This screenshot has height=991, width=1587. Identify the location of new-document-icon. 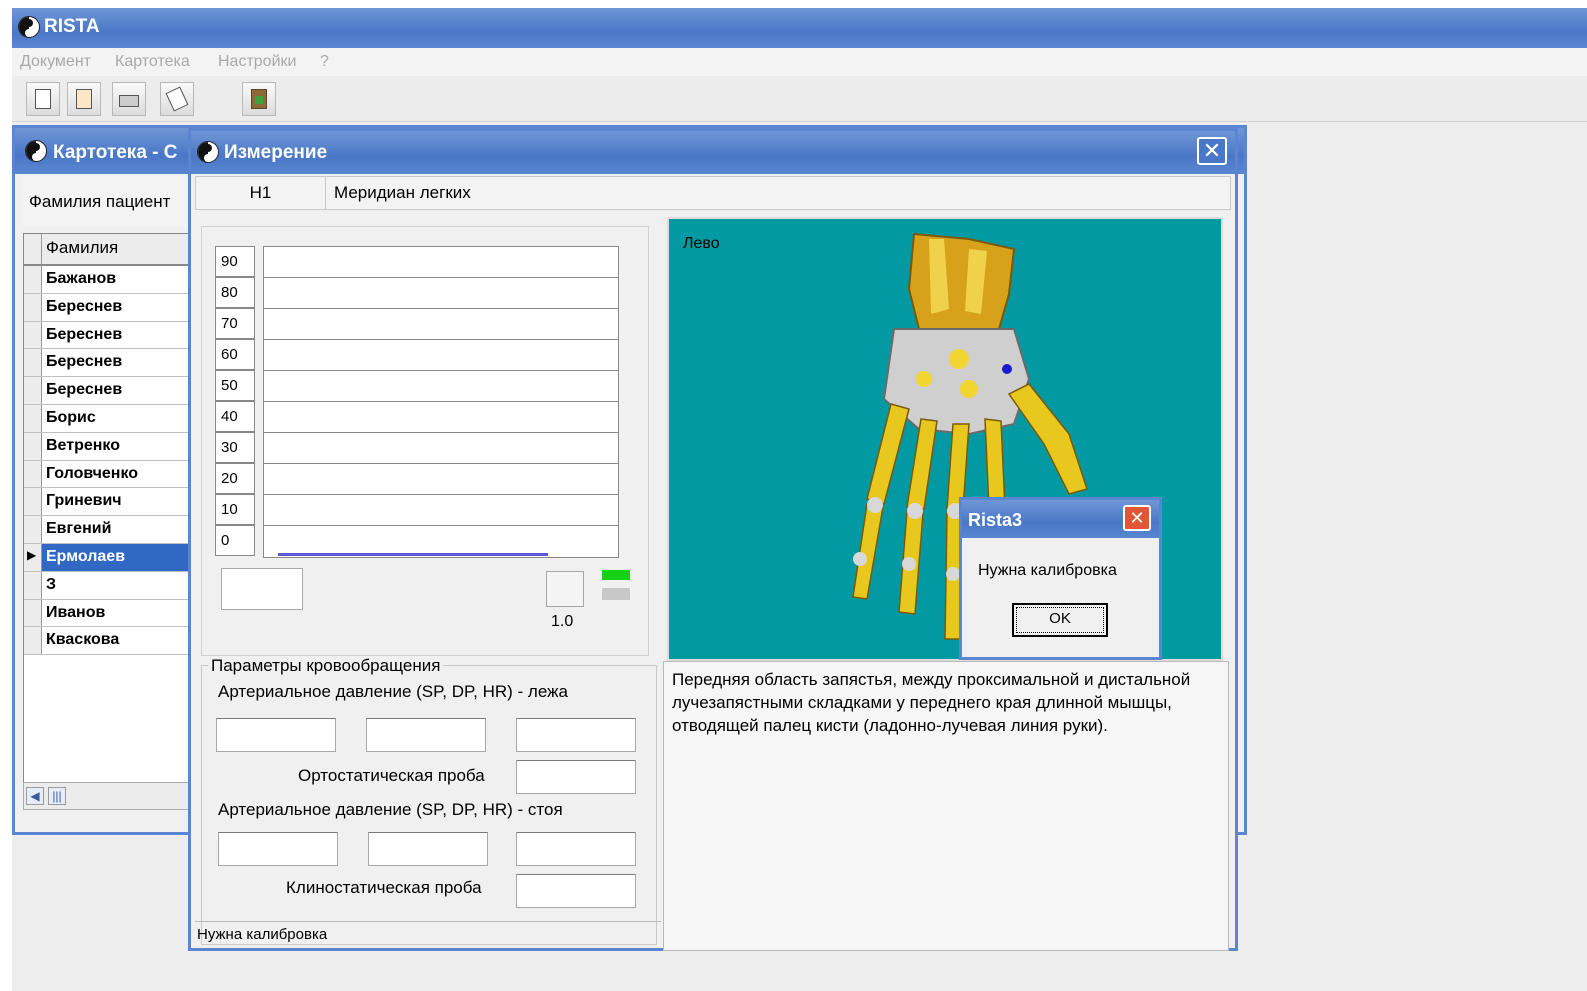
(43, 99).